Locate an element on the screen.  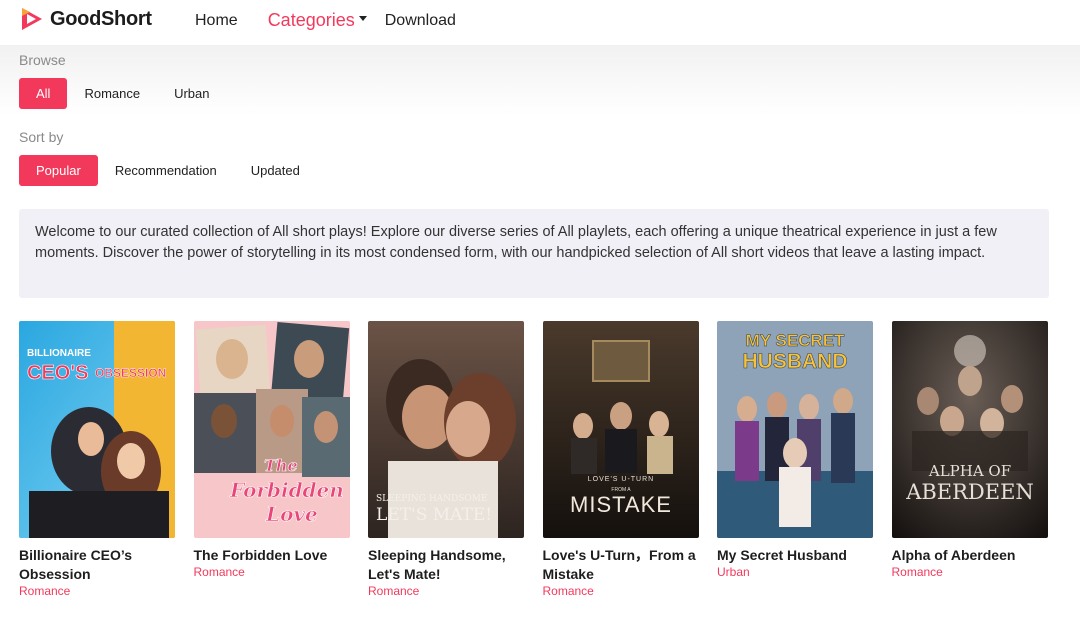
poster-text: BILLIONAIRE is located at coordinates (59, 353).